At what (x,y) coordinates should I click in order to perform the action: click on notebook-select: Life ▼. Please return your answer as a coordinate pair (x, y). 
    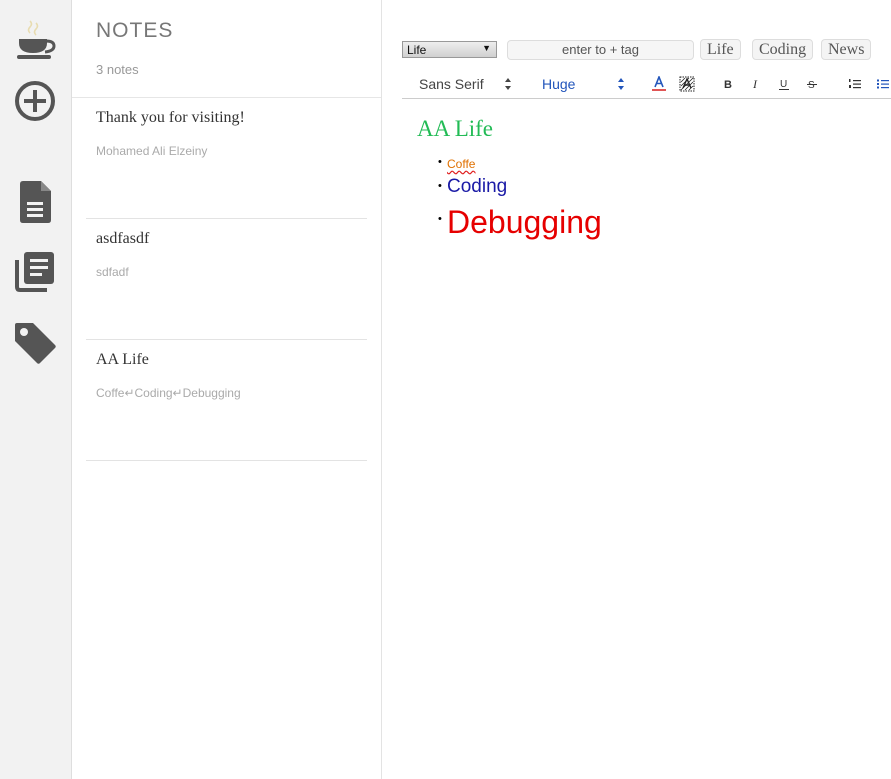
    Looking at the image, I should click on (449, 49).